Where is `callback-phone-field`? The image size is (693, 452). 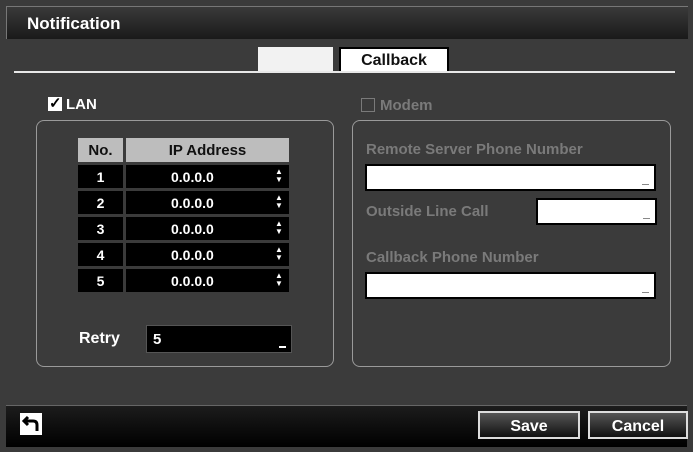 callback-phone-field is located at coordinates (510, 285).